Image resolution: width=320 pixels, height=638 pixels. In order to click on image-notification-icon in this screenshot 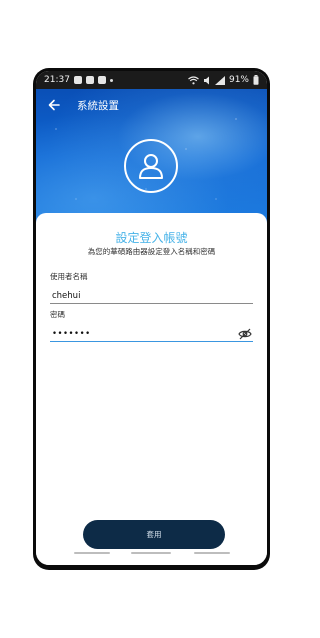, I will do `click(89, 80)`.